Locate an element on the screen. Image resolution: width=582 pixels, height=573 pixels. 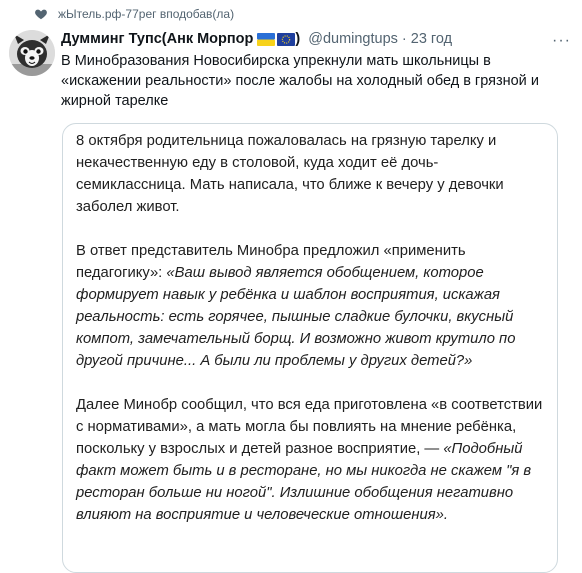
liked-by-row: жЫтель.рф-77рег вподобав(ла) is located at coordinates (134, 14).